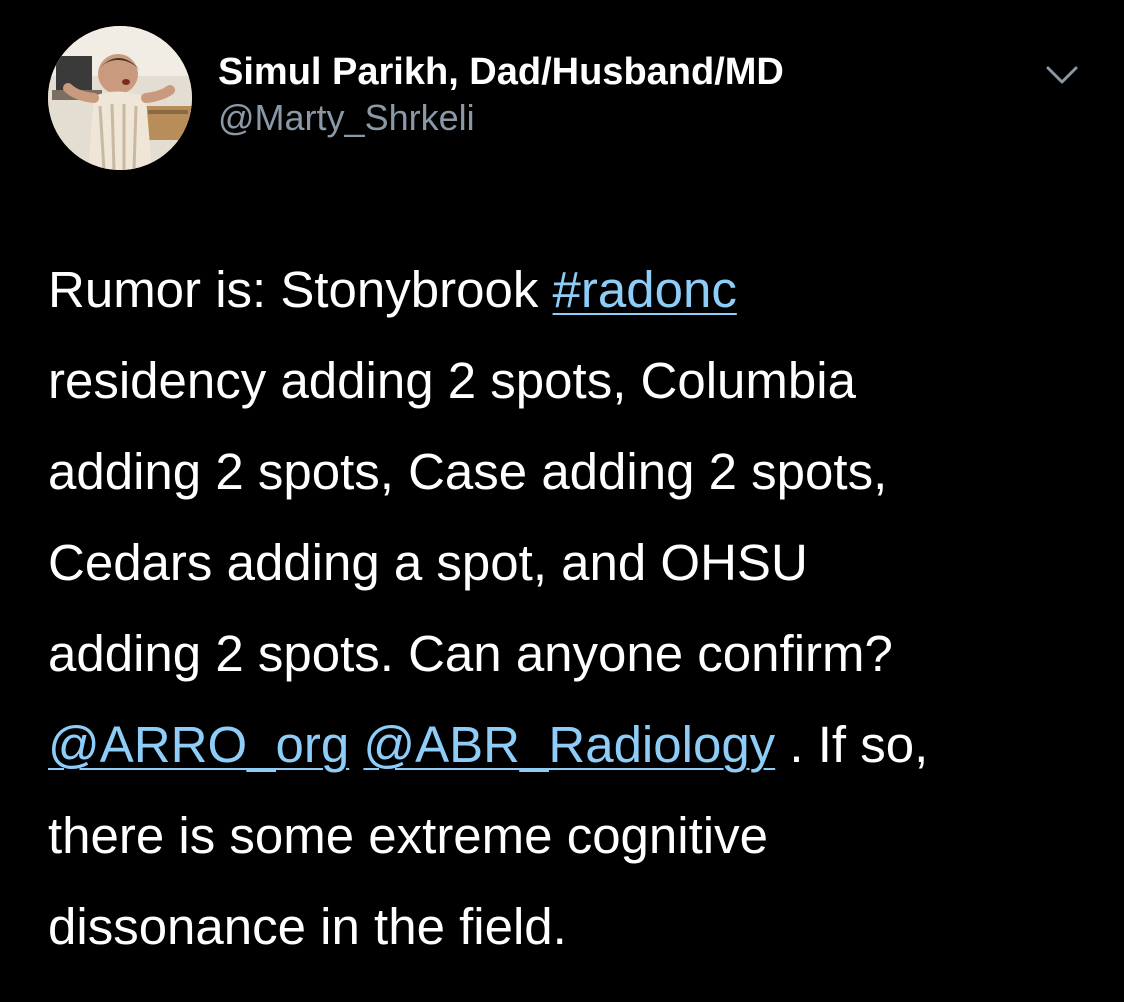 Image resolution: width=1124 pixels, height=1002 pixels. I want to click on chevron-down-icon, so click(1062, 75).